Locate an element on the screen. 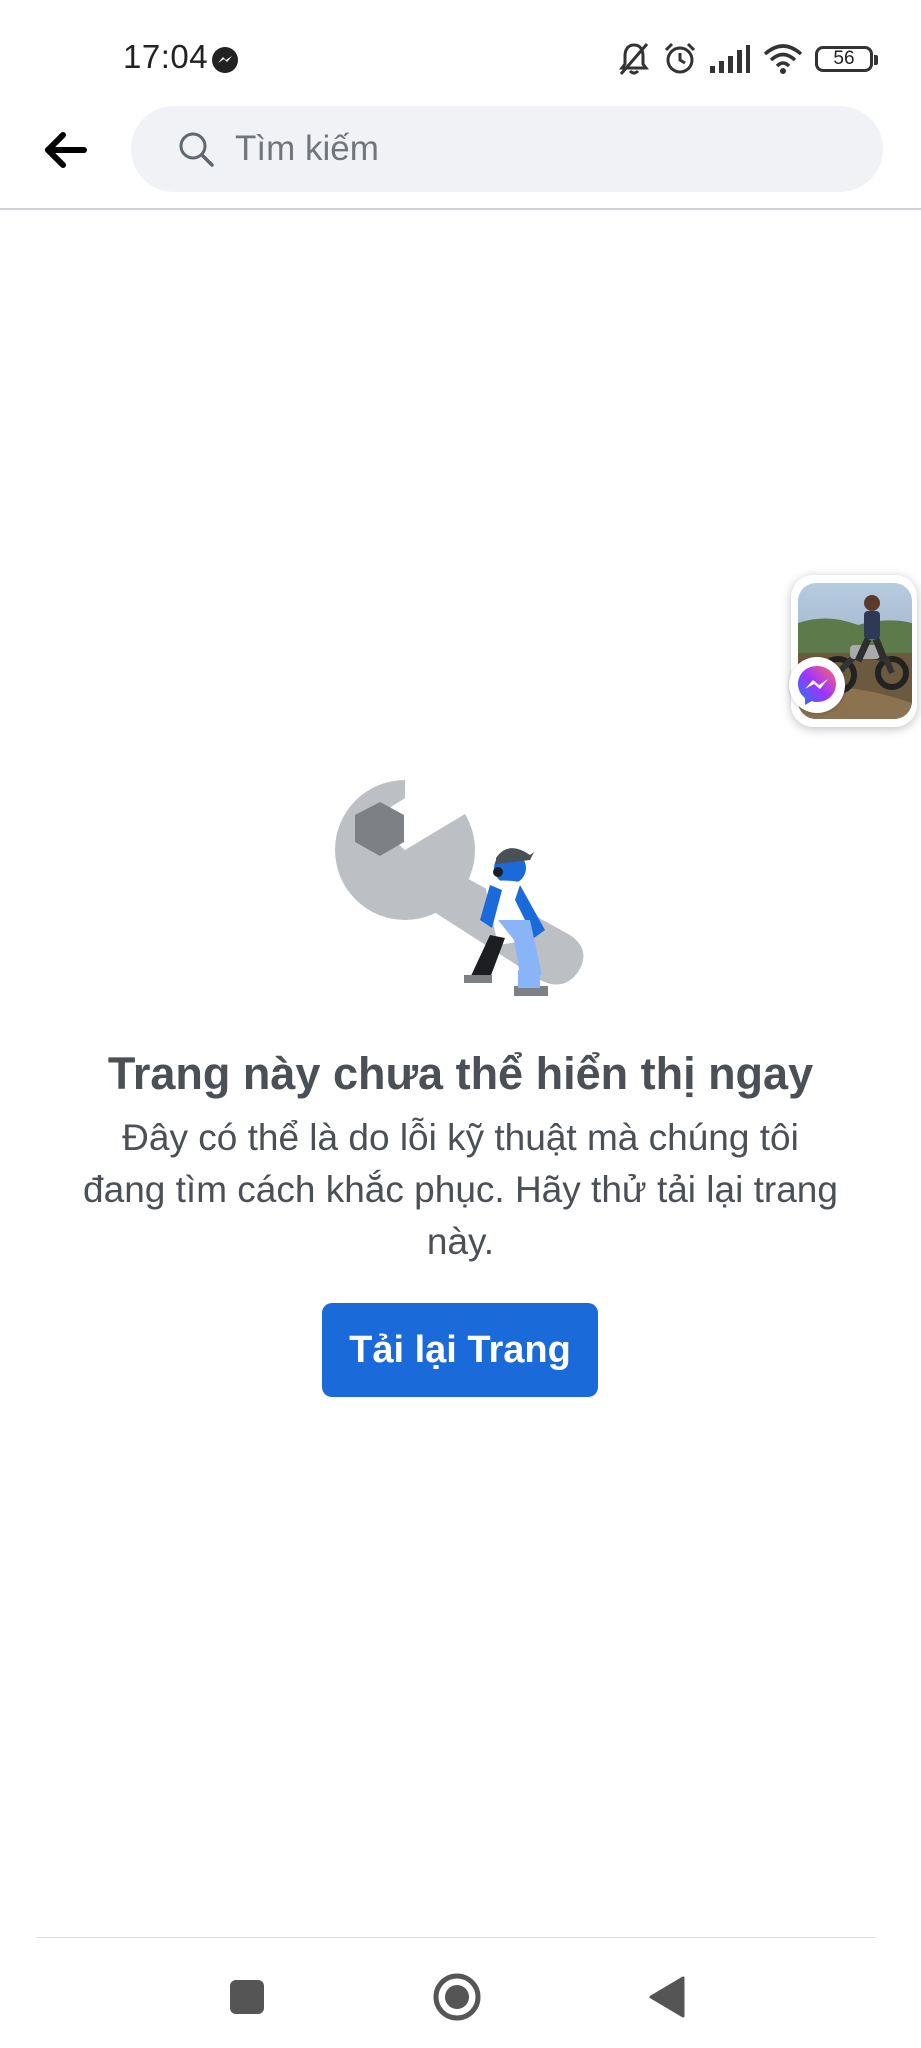 The image size is (921, 2048). battery-icon: 56 is located at coordinates (846, 59).